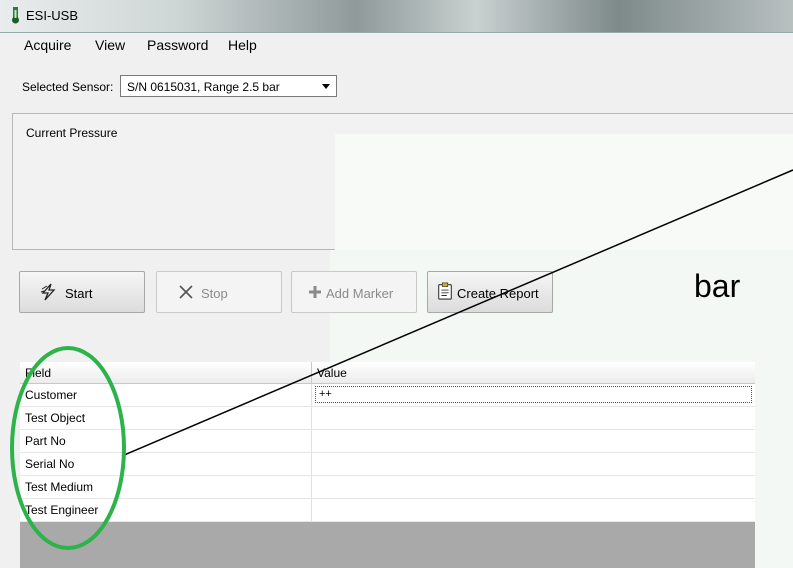 The height and width of the screenshot is (568, 793). I want to click on grid-header-row: Field Value, so click(387, 373).